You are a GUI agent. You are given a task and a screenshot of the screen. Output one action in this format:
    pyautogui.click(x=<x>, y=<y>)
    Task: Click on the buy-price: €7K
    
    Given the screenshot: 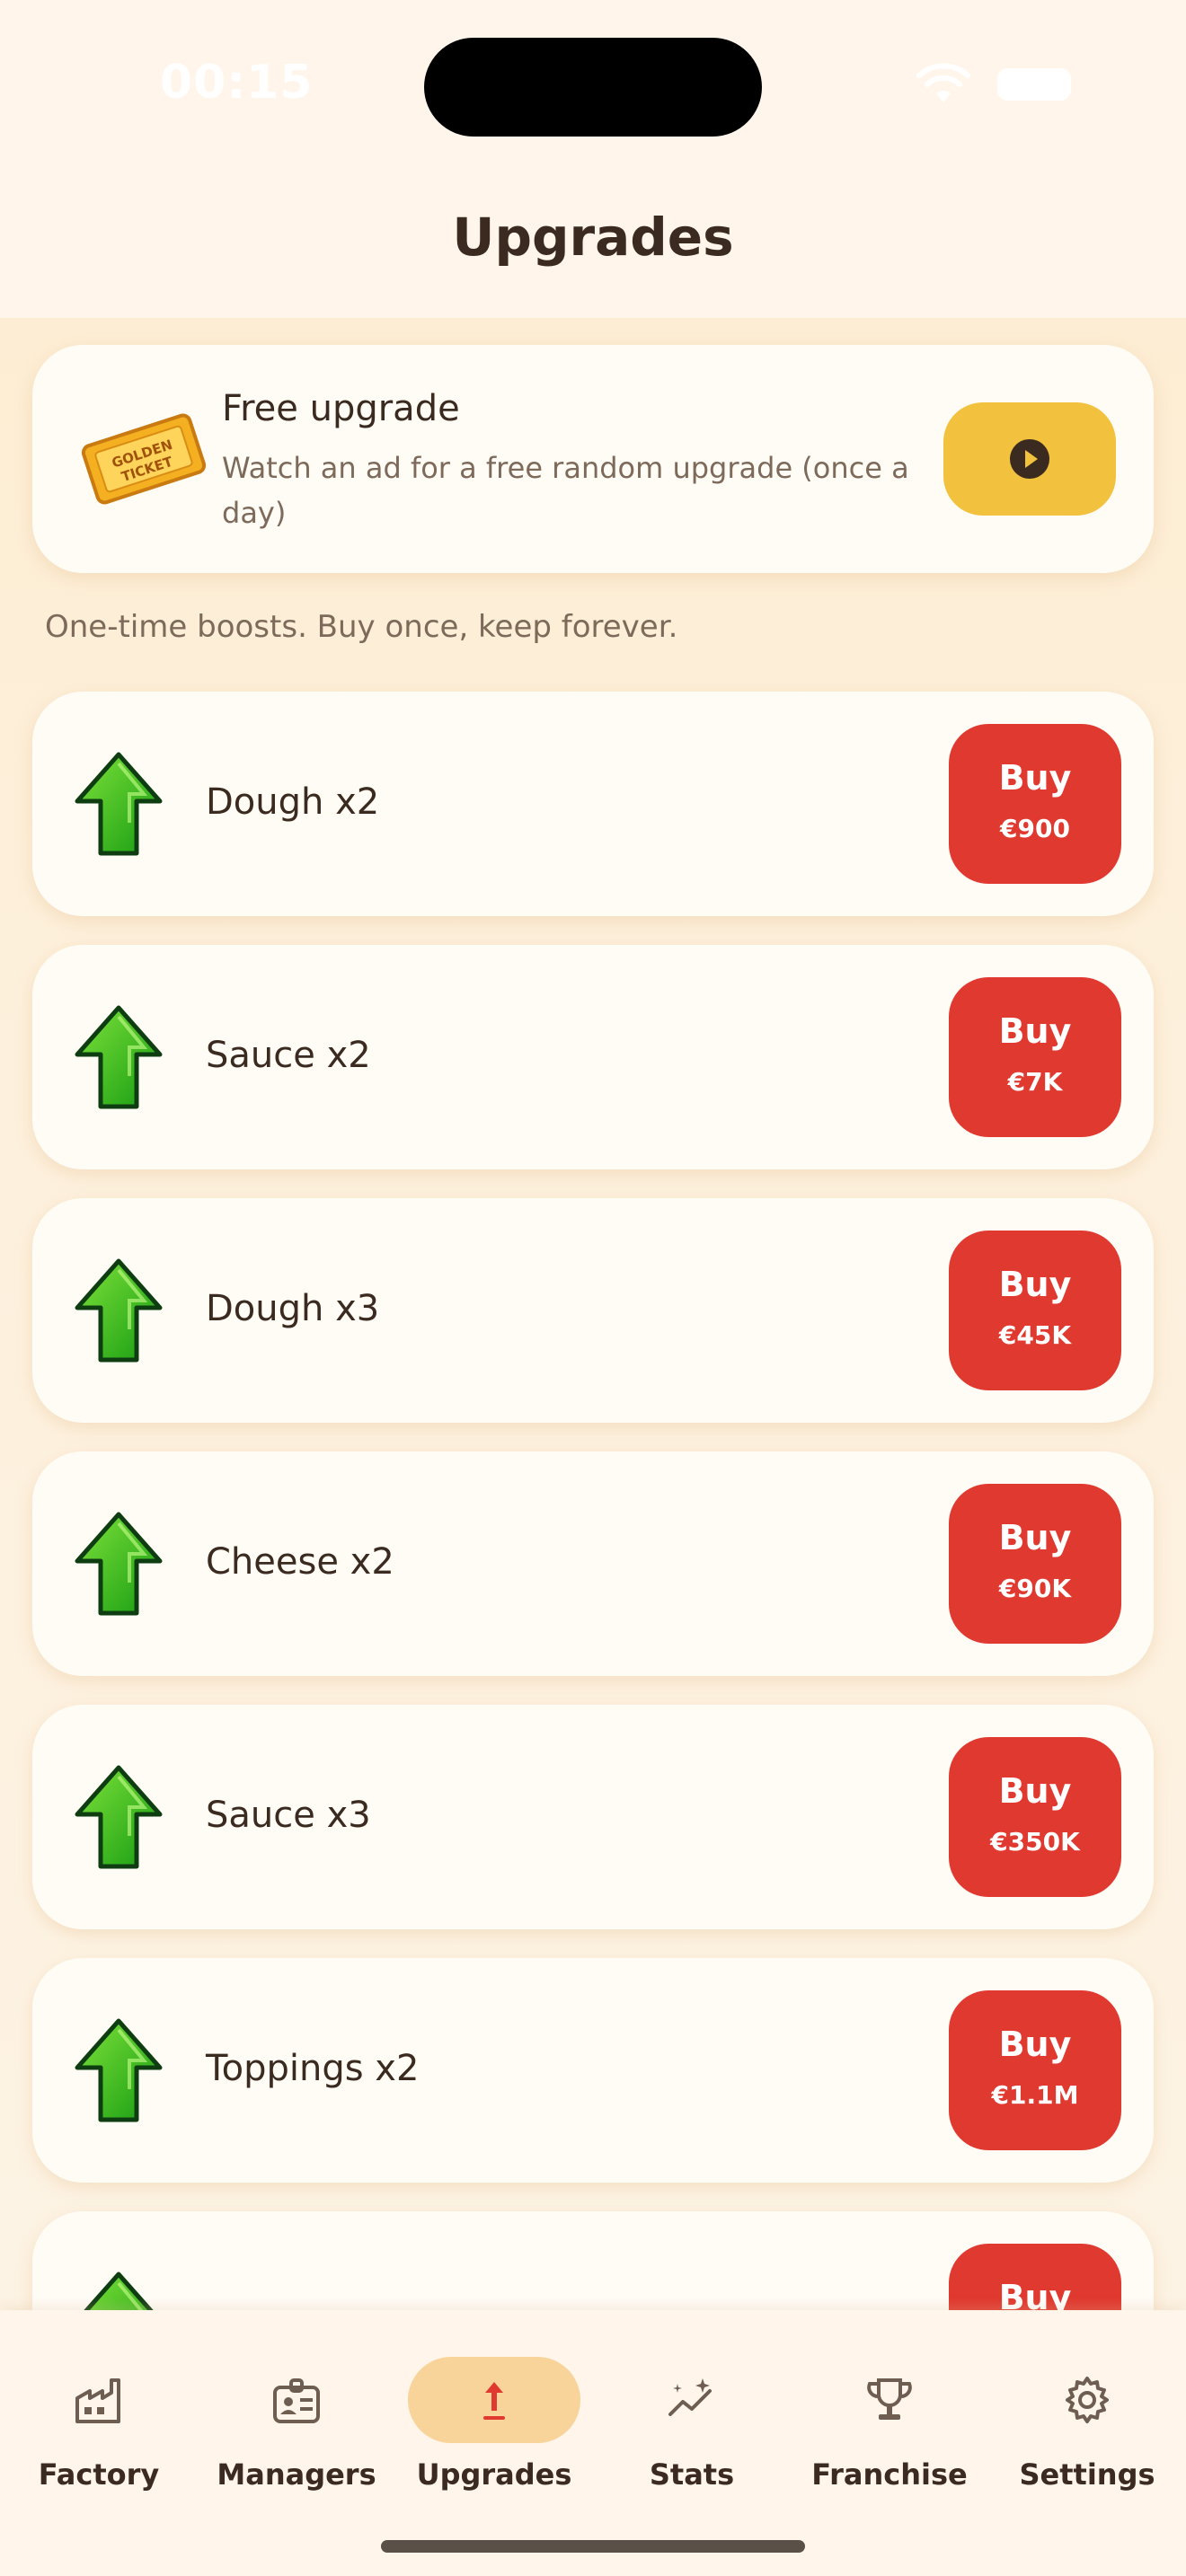 What is the action you would take?
    pyautogui.click(x=1035, y=1082)
    